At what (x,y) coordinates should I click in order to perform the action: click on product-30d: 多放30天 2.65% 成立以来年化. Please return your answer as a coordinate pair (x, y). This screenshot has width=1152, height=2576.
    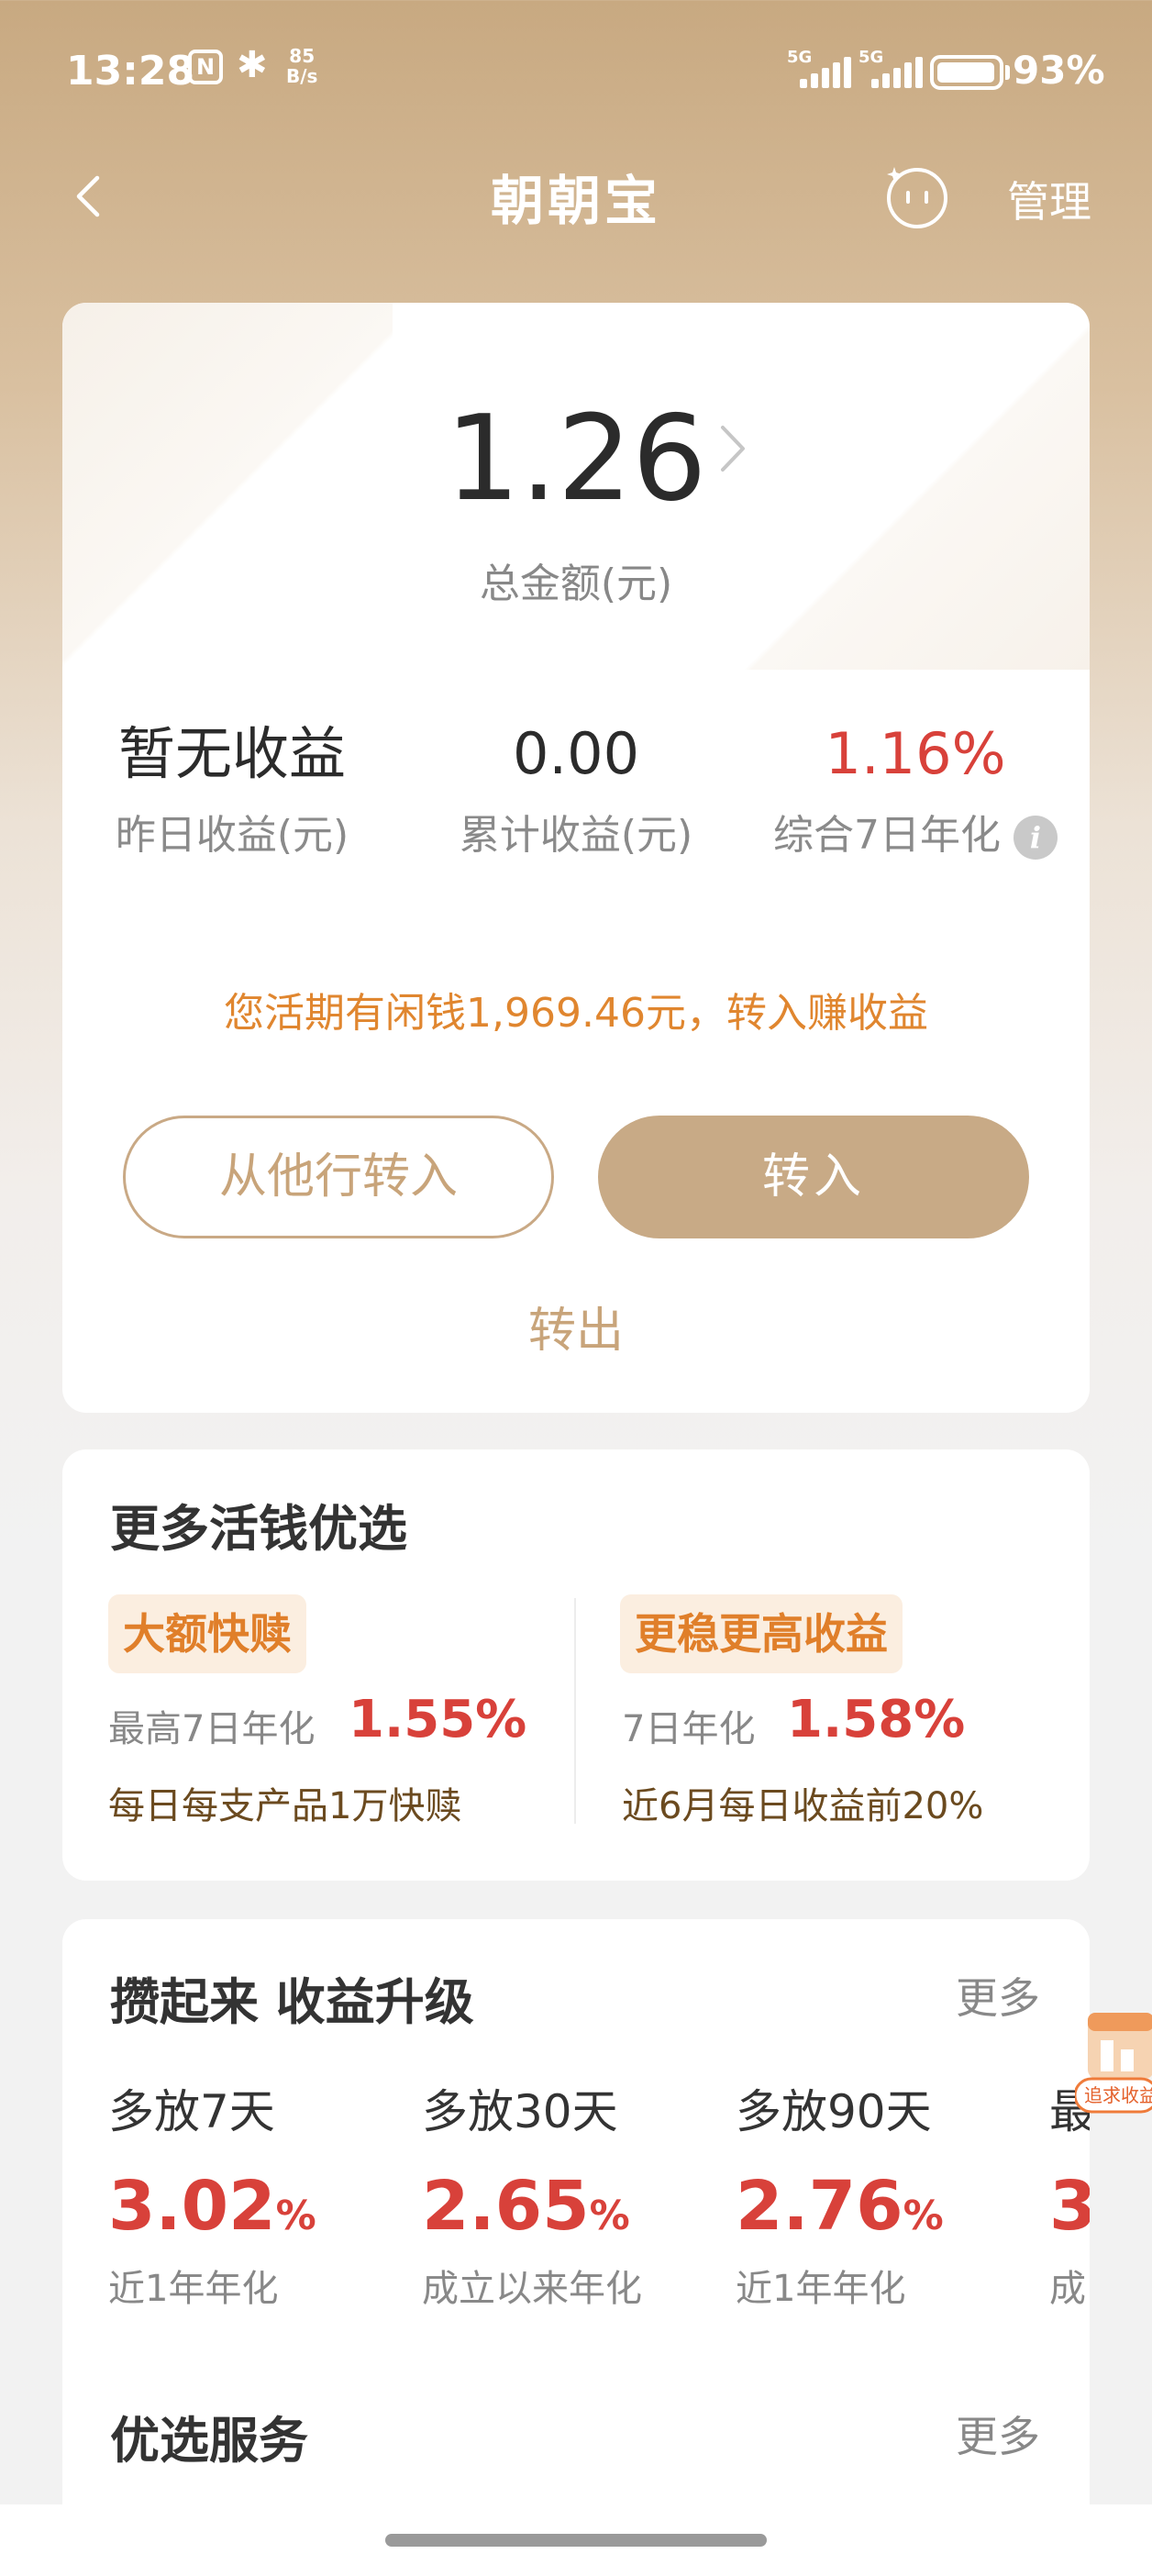
    Looking at the image, I should click on (578, 2193).